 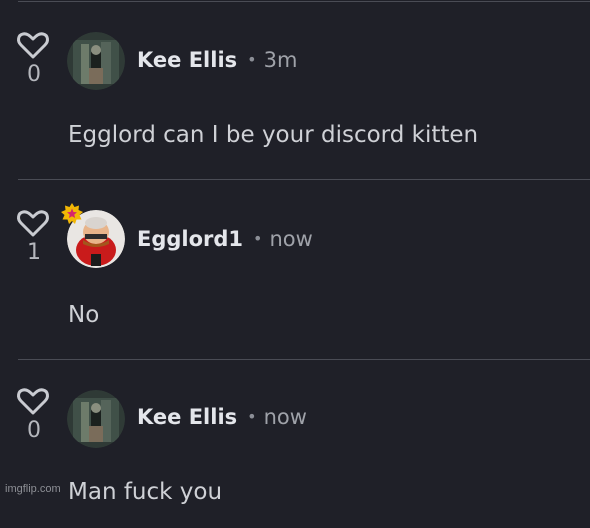 What do you see at coordinates (280, 60) in the screenshot?
I see `comment-time: 3m` at bounding box center [280, 60].